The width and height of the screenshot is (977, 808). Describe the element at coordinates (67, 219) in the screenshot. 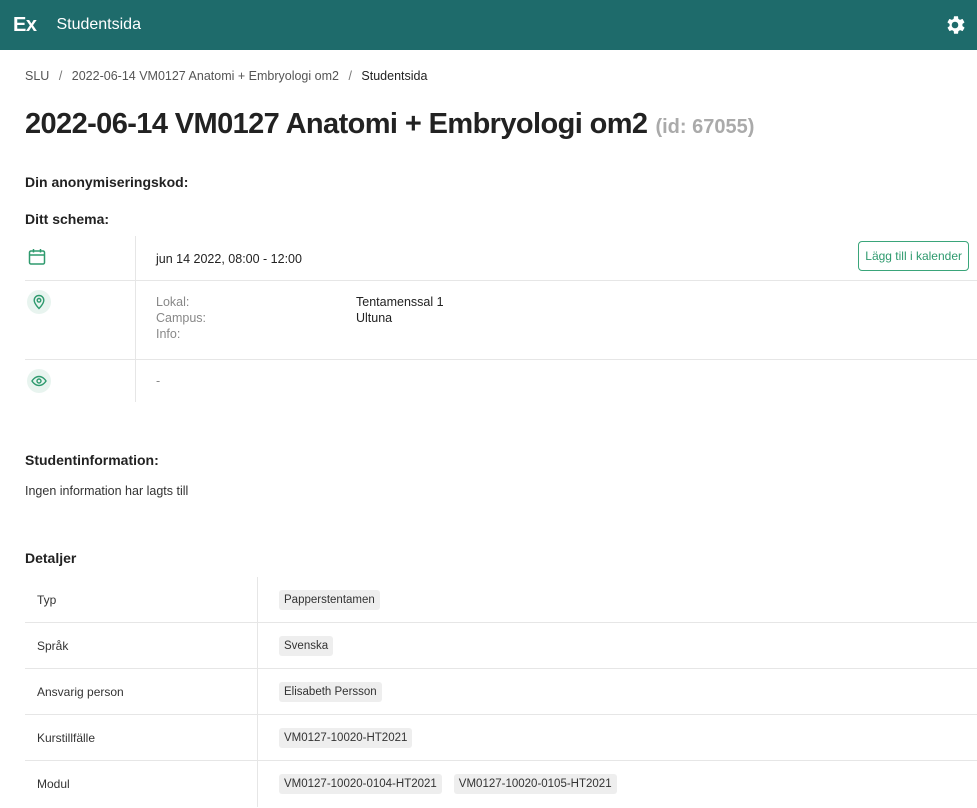

I see `schedule-heading: Ditt schema:` at that location.